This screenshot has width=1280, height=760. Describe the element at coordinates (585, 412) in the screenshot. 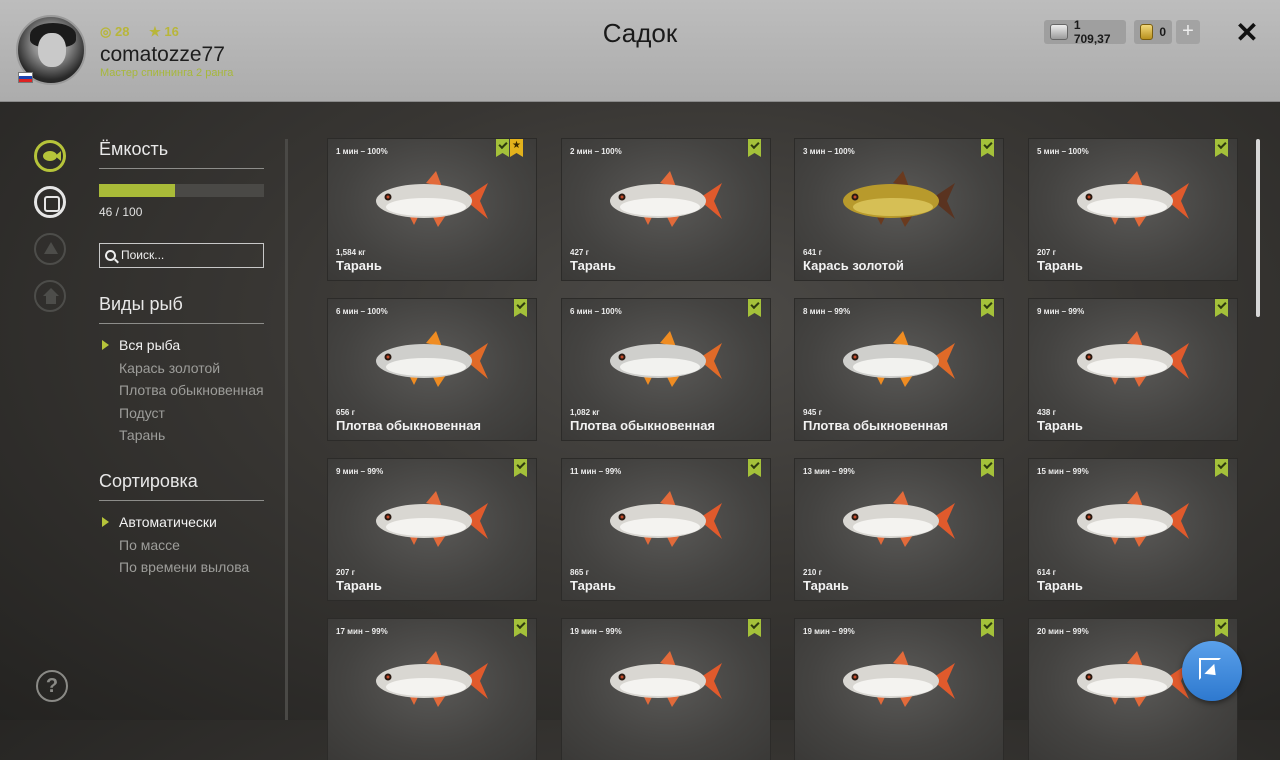

I see `fish-weight: 1,082 кг` at that location.